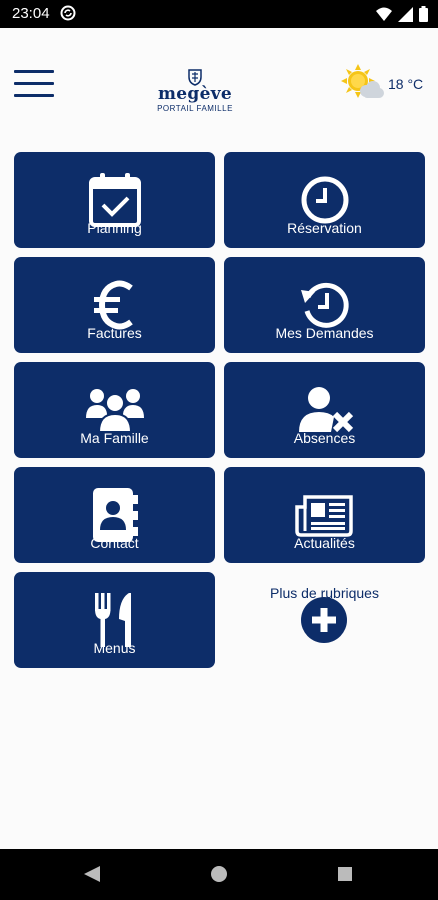 This screenshot has width=438, height=900. What do you see at coordinates (195, 108) in the screenshot?
I see `logo-subtitle: PORTAIL FAMILLE` at bounding box center [195, 108].